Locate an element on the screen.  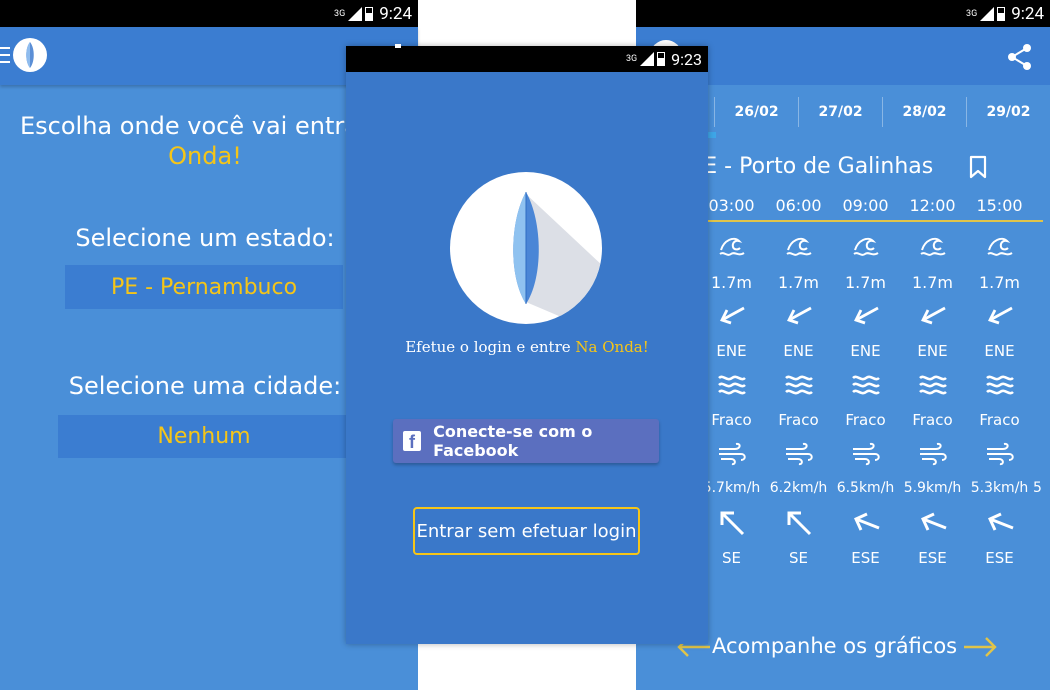
wave-height-row: 1.7m 1.7m 1.7m 1.7m 1.7m is located at coordinates (865, 282).